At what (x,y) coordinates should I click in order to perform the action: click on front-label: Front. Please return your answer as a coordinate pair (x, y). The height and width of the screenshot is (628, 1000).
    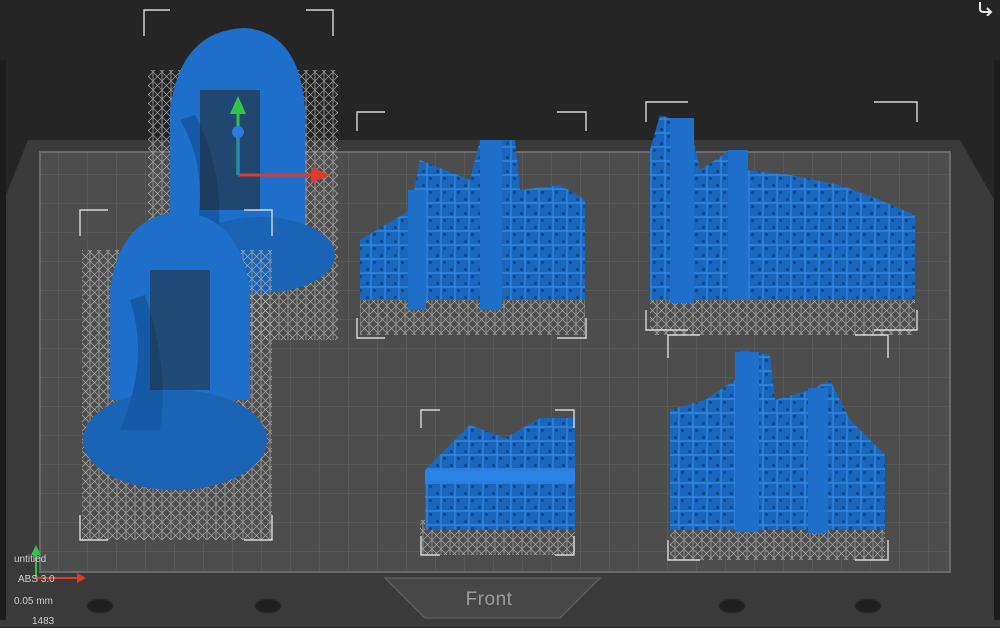
    Looking at the image, I should click on (489, 599).